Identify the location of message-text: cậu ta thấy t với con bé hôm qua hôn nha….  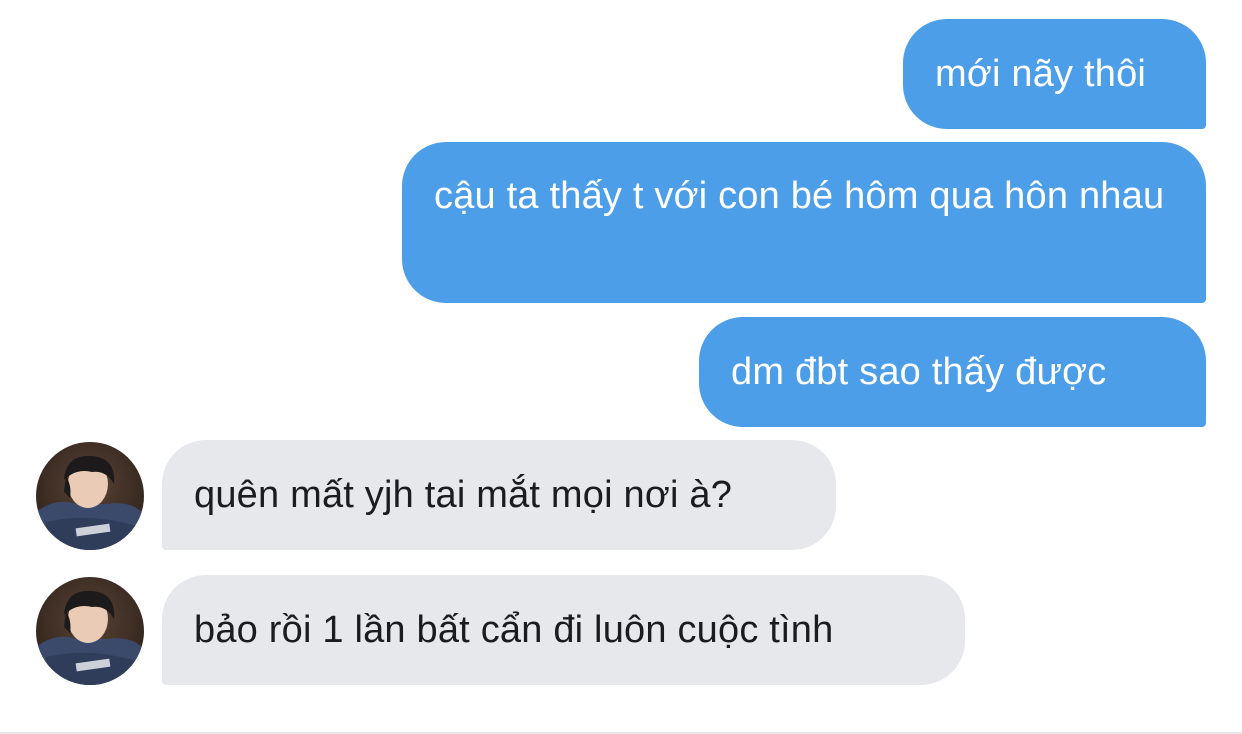
(799, 196).